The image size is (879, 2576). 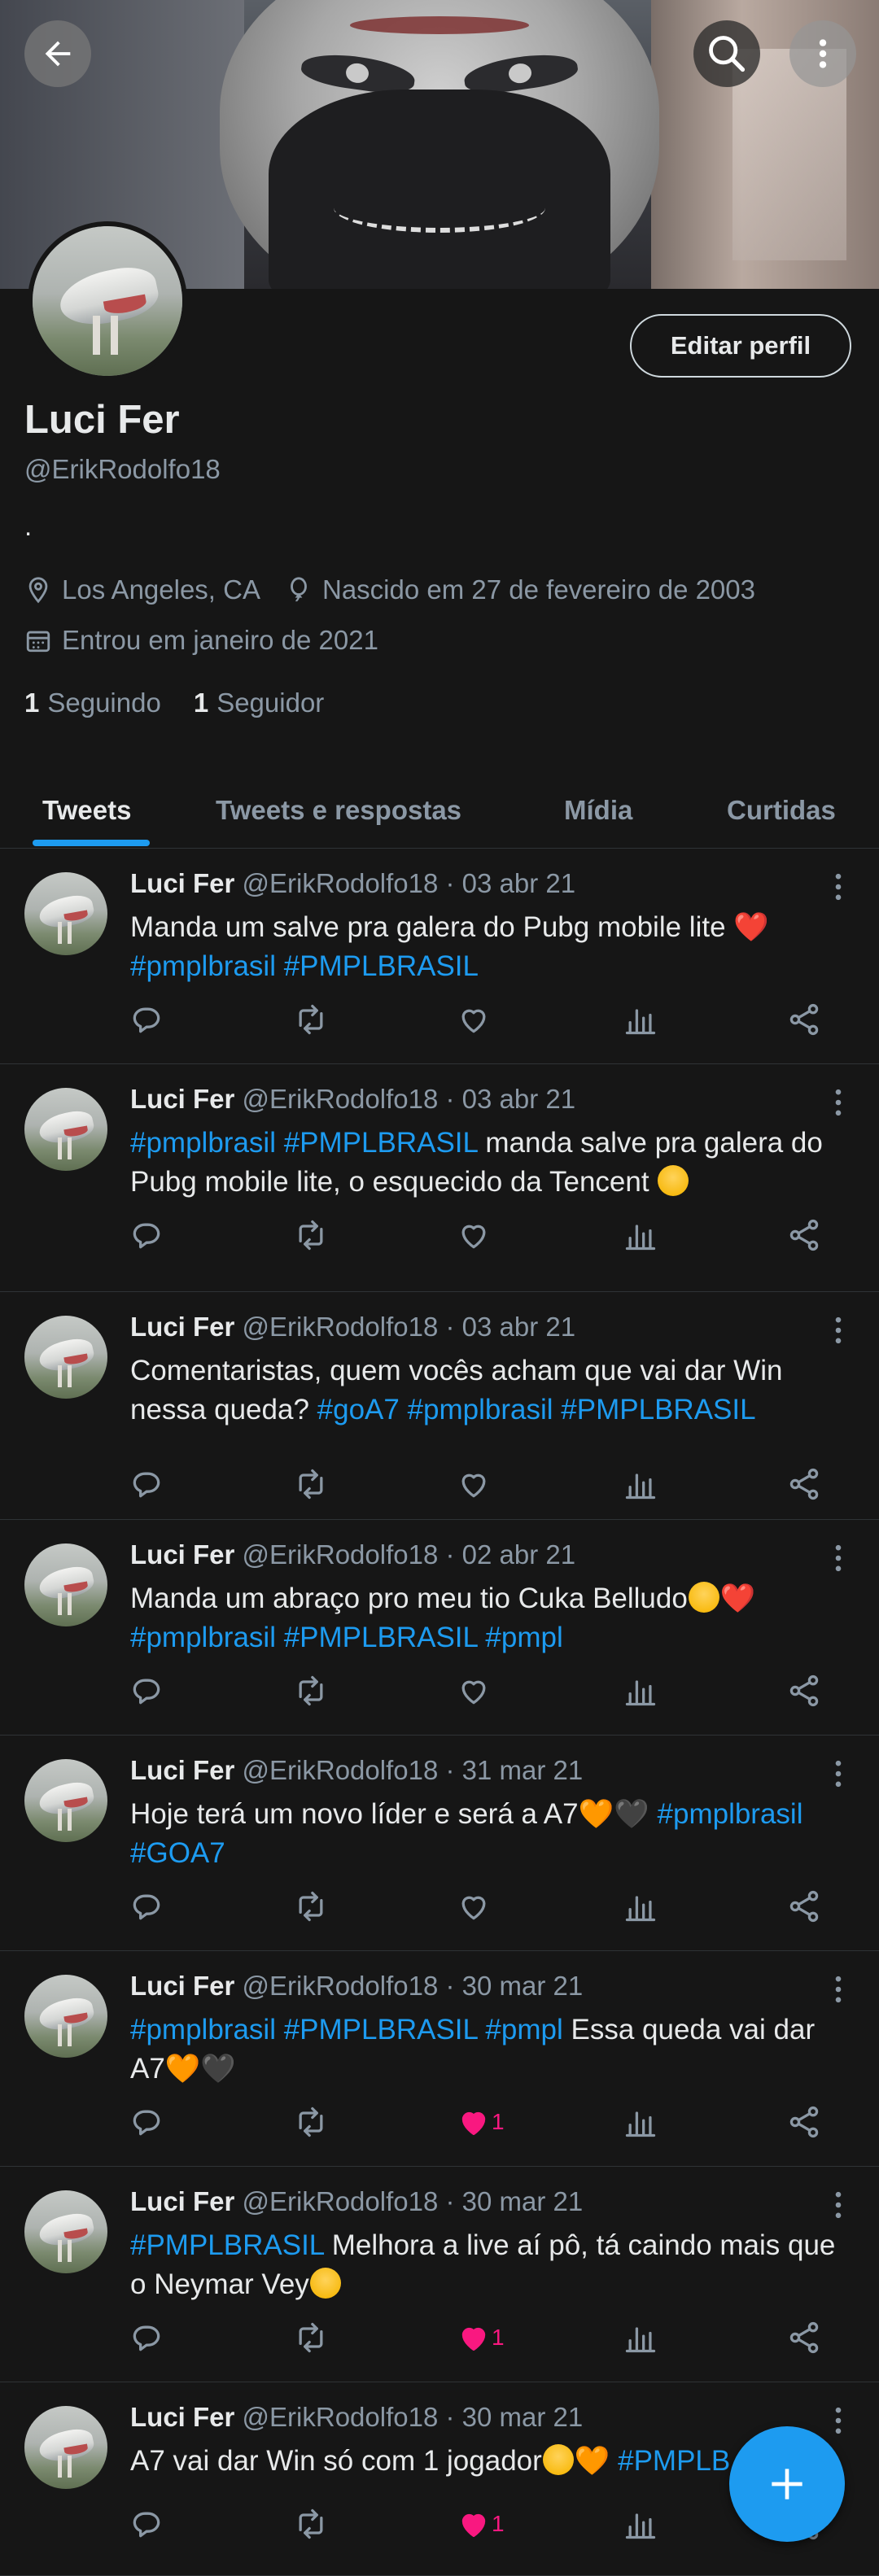 What do you see at coordinates (108, 301) in the screenshot?
I see `profile-avatar` at bounding box center [108, 301].